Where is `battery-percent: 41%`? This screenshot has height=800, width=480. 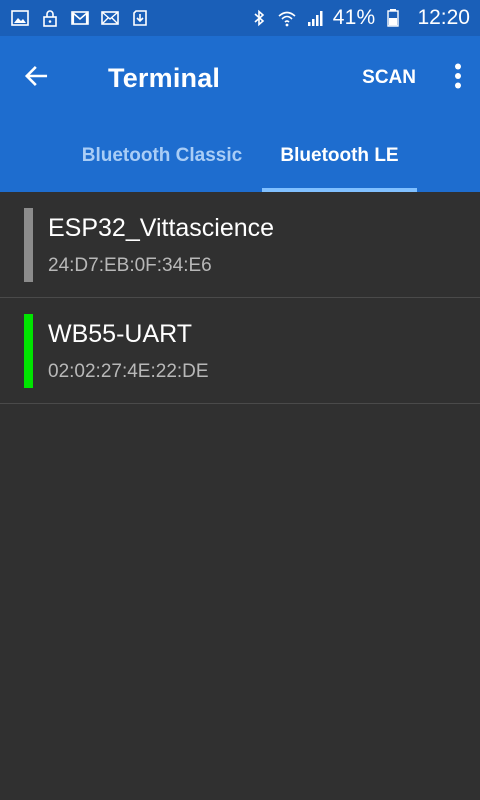
battery-percent: 41% is located at coordinates (354, 17).